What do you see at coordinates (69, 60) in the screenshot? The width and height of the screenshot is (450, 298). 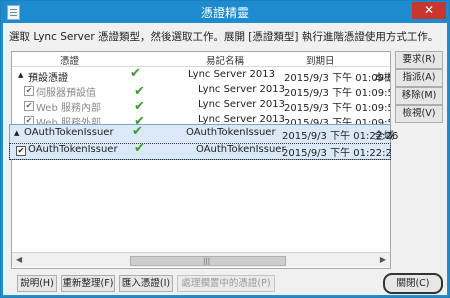 I see `header-certificate: 憑證` at bounding box center [69, 60].